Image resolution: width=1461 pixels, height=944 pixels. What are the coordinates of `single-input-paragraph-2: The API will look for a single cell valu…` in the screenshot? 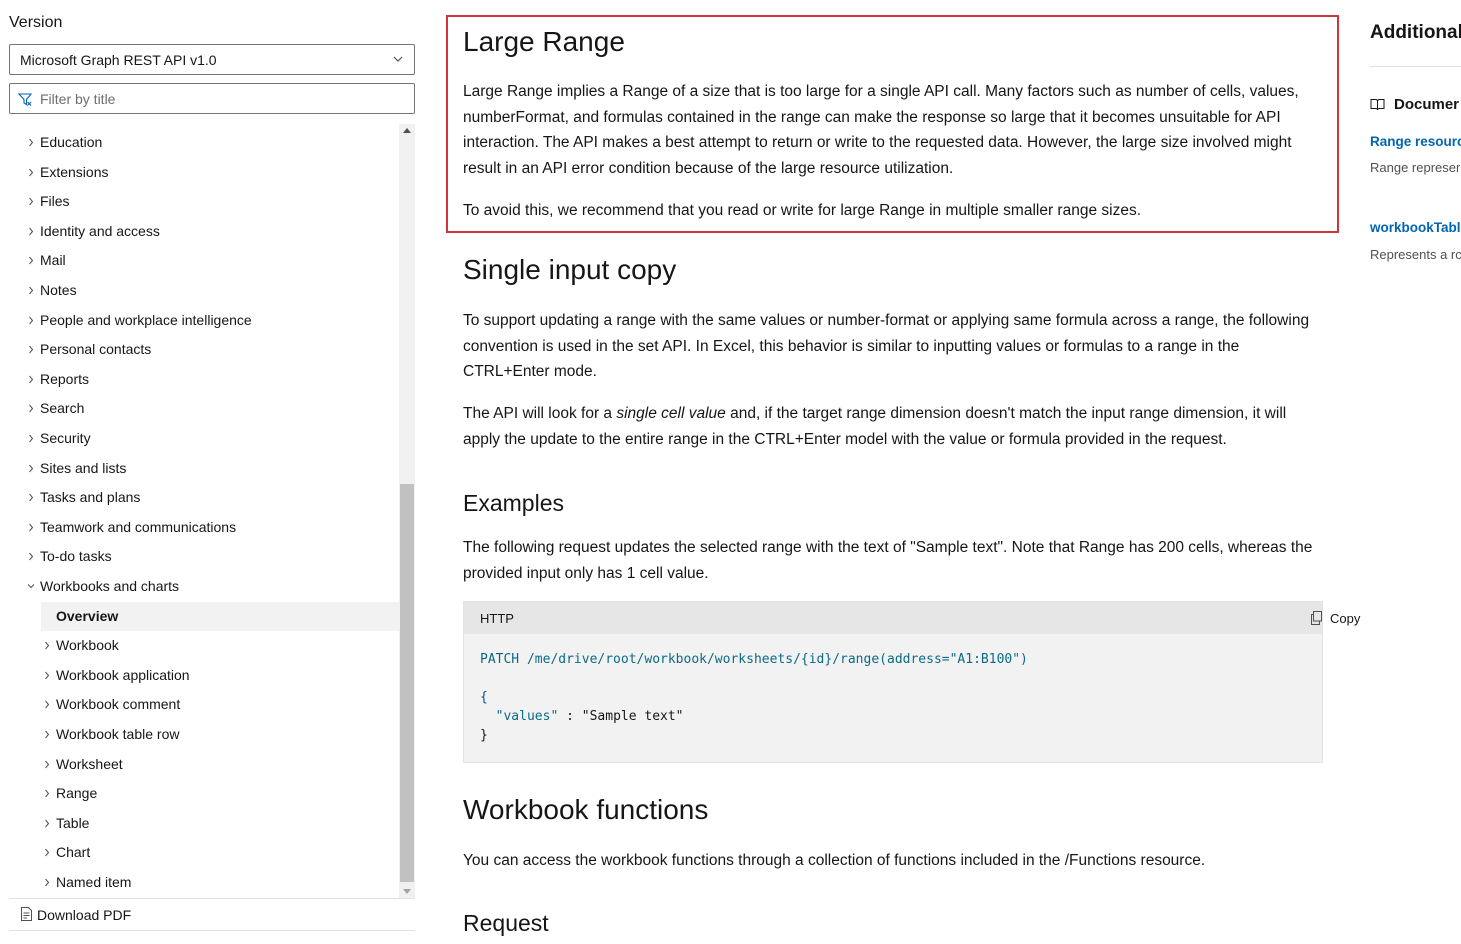 It's located at (893, 426).